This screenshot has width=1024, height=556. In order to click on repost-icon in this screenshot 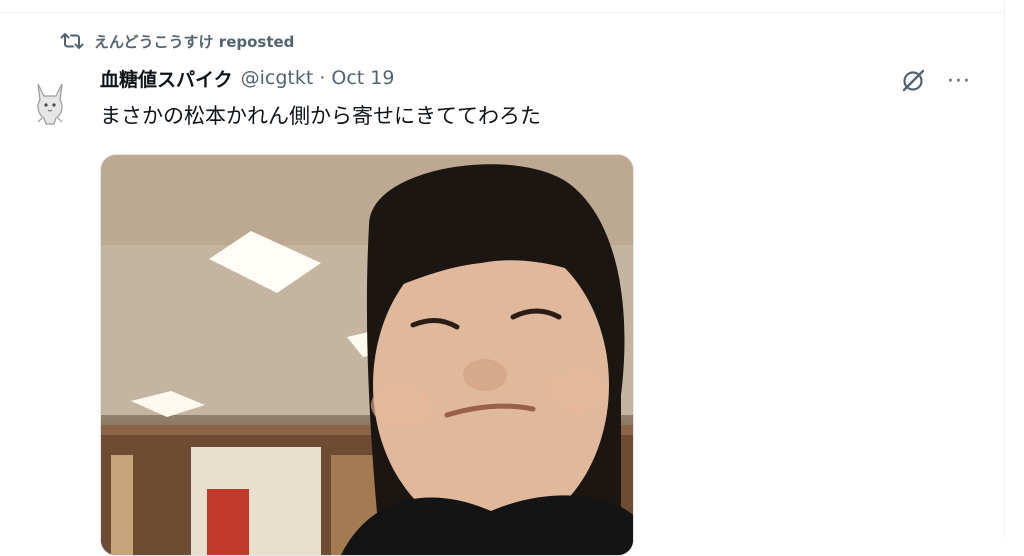, I will do `click(72, 41)`.